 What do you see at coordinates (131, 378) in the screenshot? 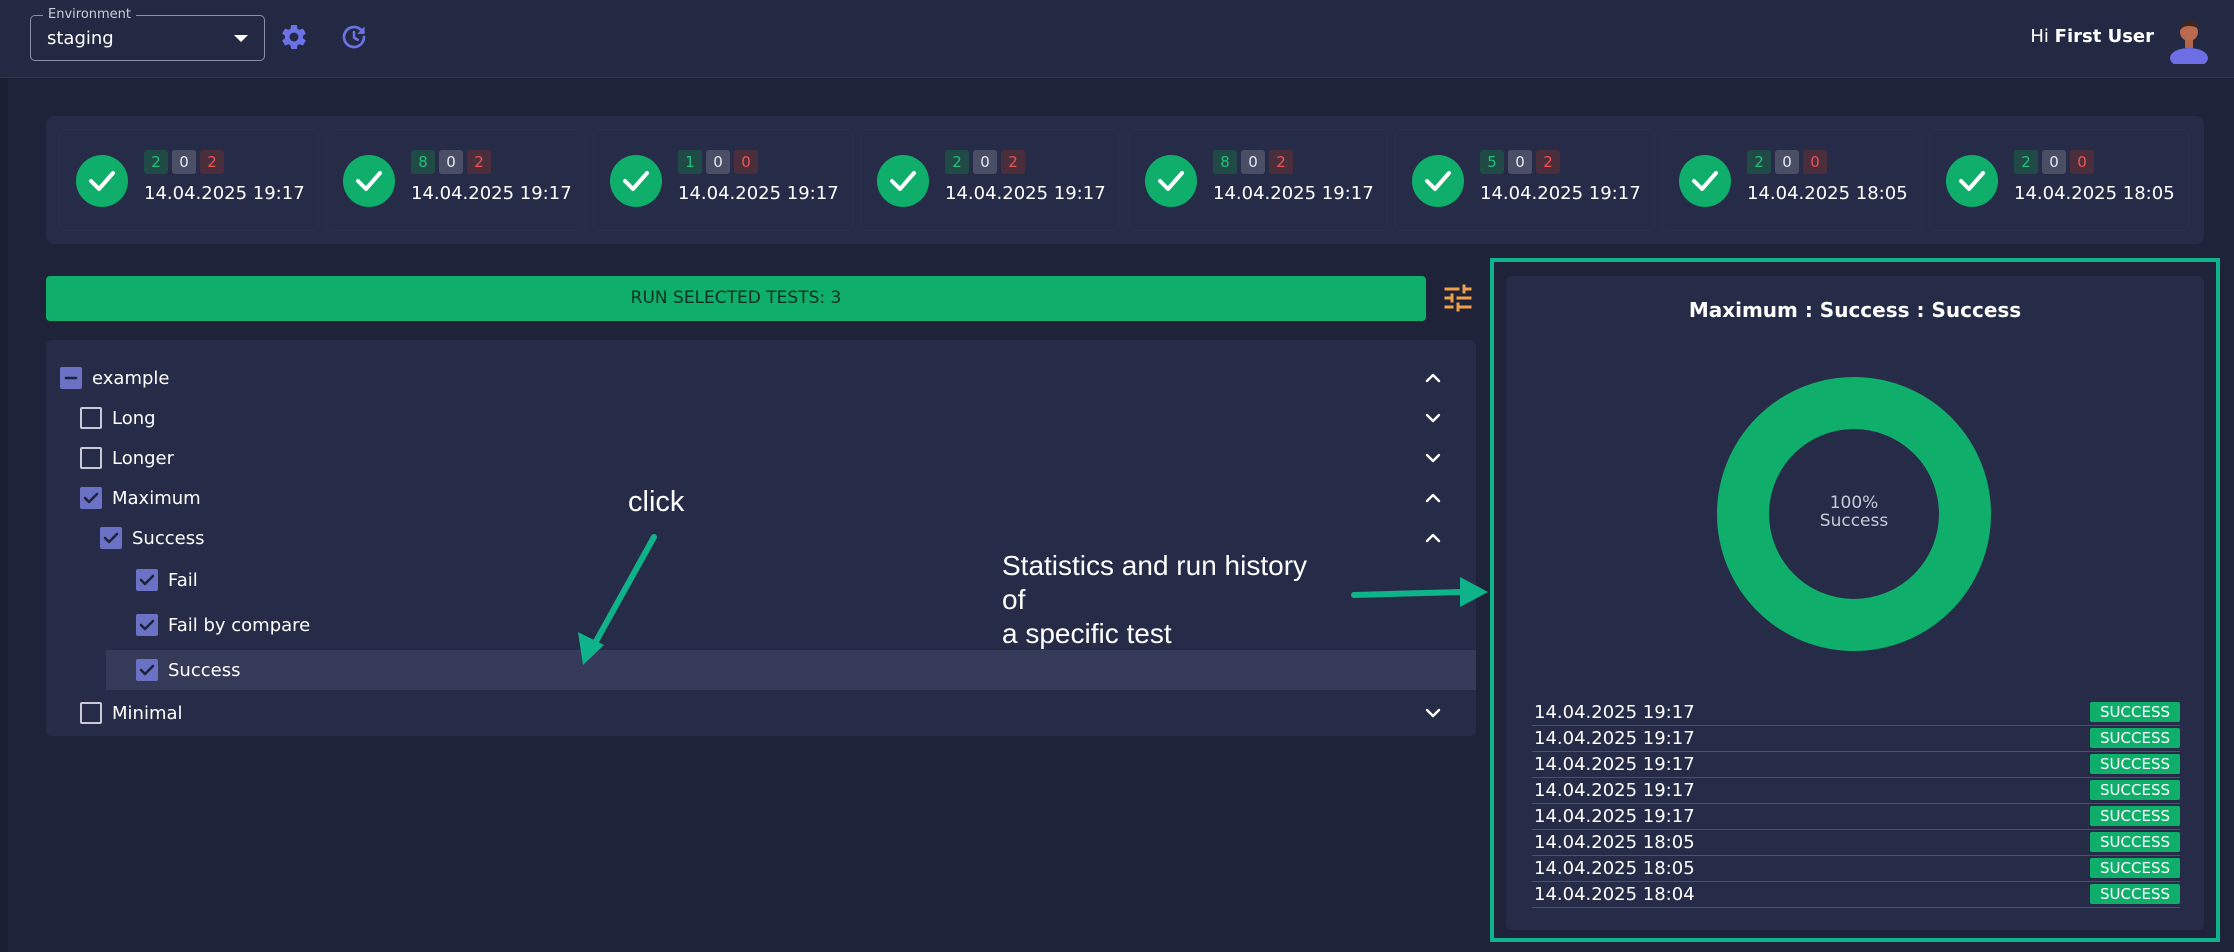
I see `tree-item-label: example` at bounding box center [131, 378].